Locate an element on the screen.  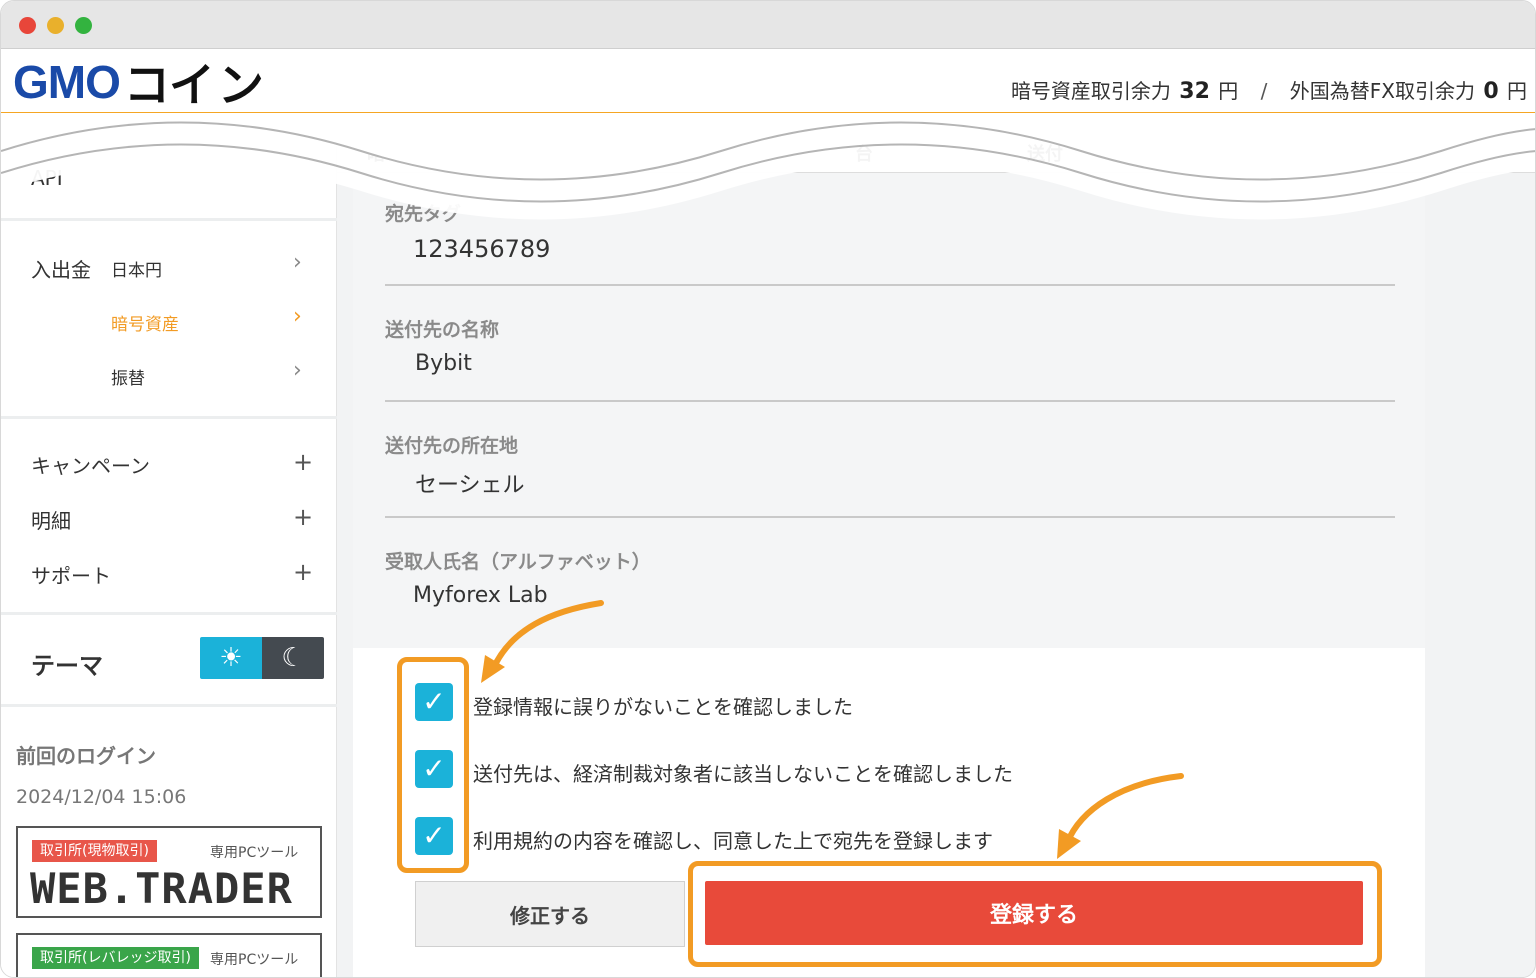
field-value-destination-tag: 123456789 is located at coordinates (482, 249).